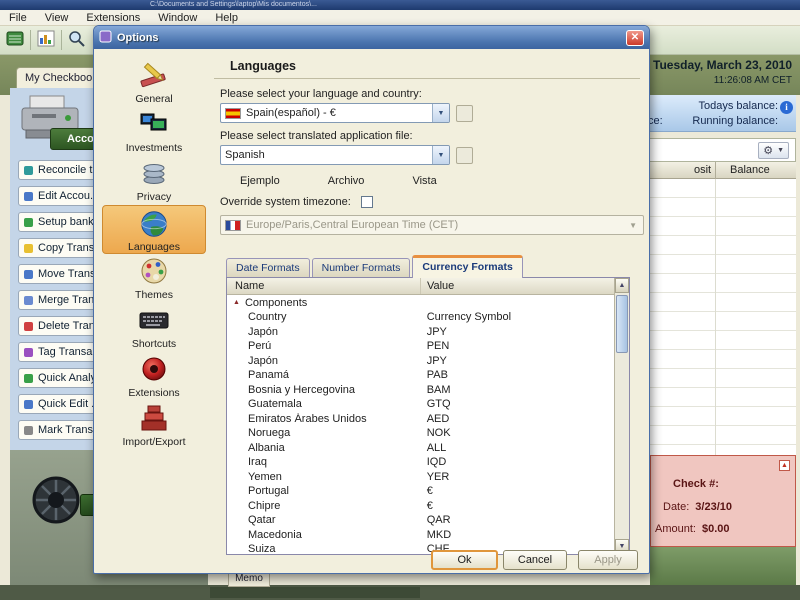 This screenshot has height=600, width=800. Describe the element at coordinates (366, 202) in the screenshot. I see `timezone-checkbox` at that location.